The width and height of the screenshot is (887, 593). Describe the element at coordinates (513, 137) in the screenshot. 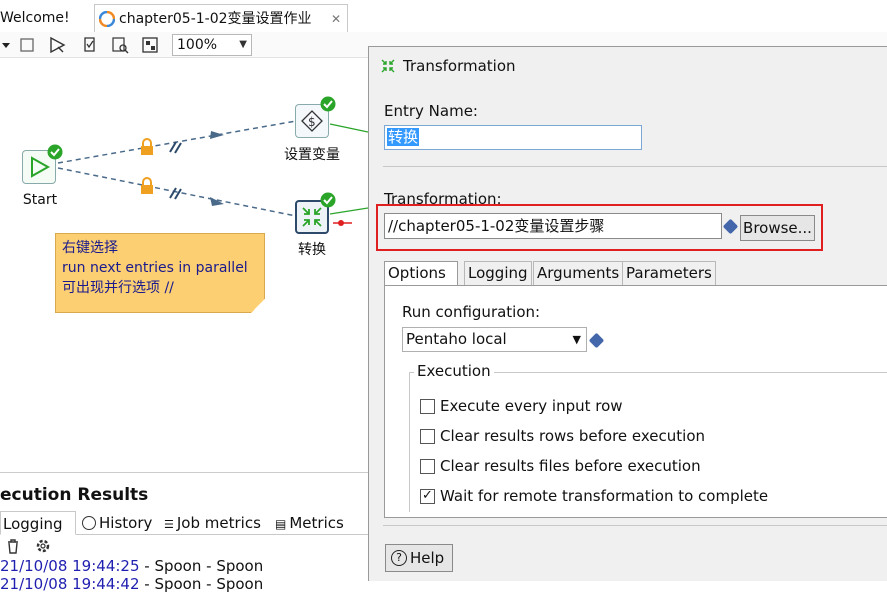

I see `entry-name-field: 转换` at that location.